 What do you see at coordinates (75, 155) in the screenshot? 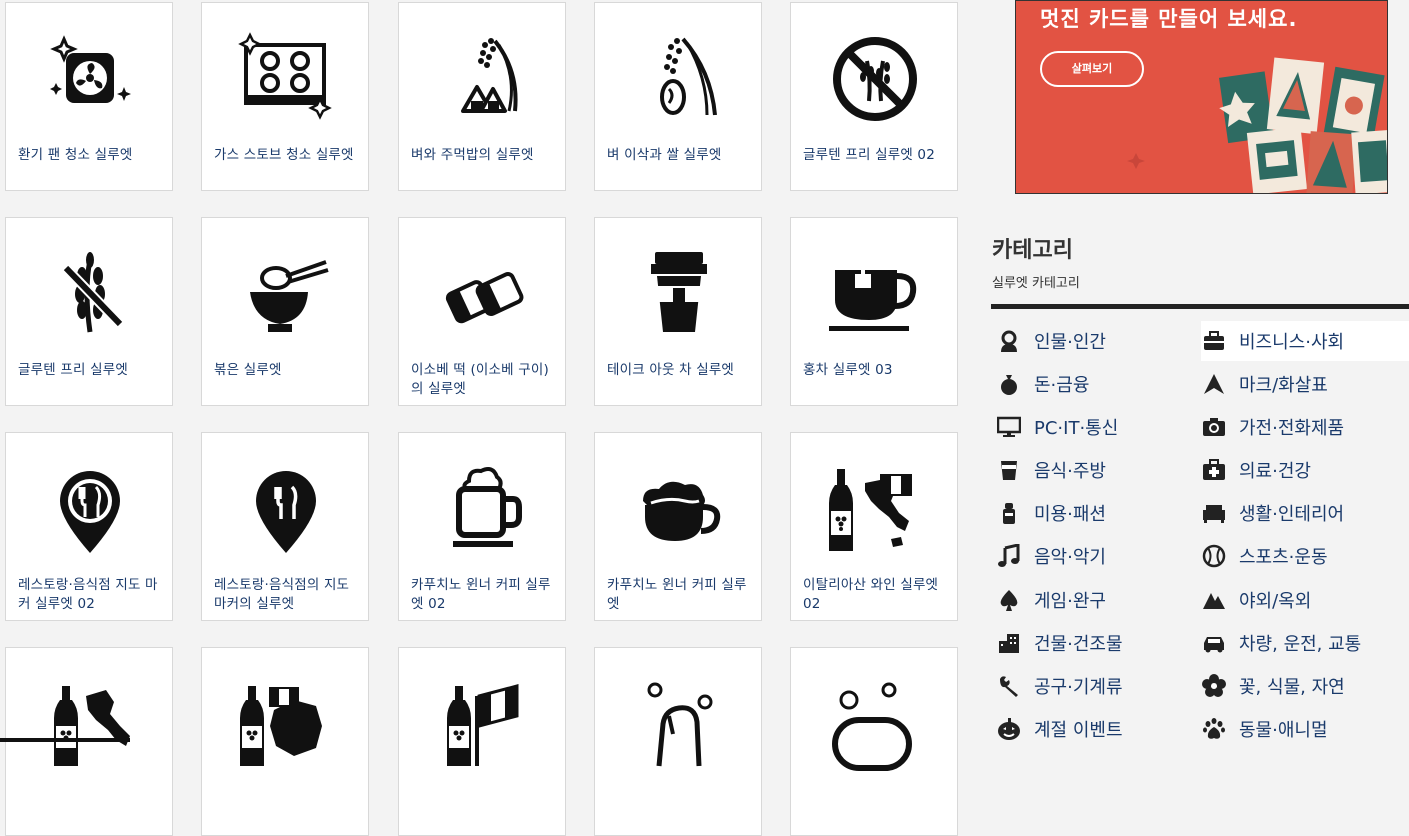
I see `card-title: 환기 팬 청소 실루엣` at bounding box center [75, 155].